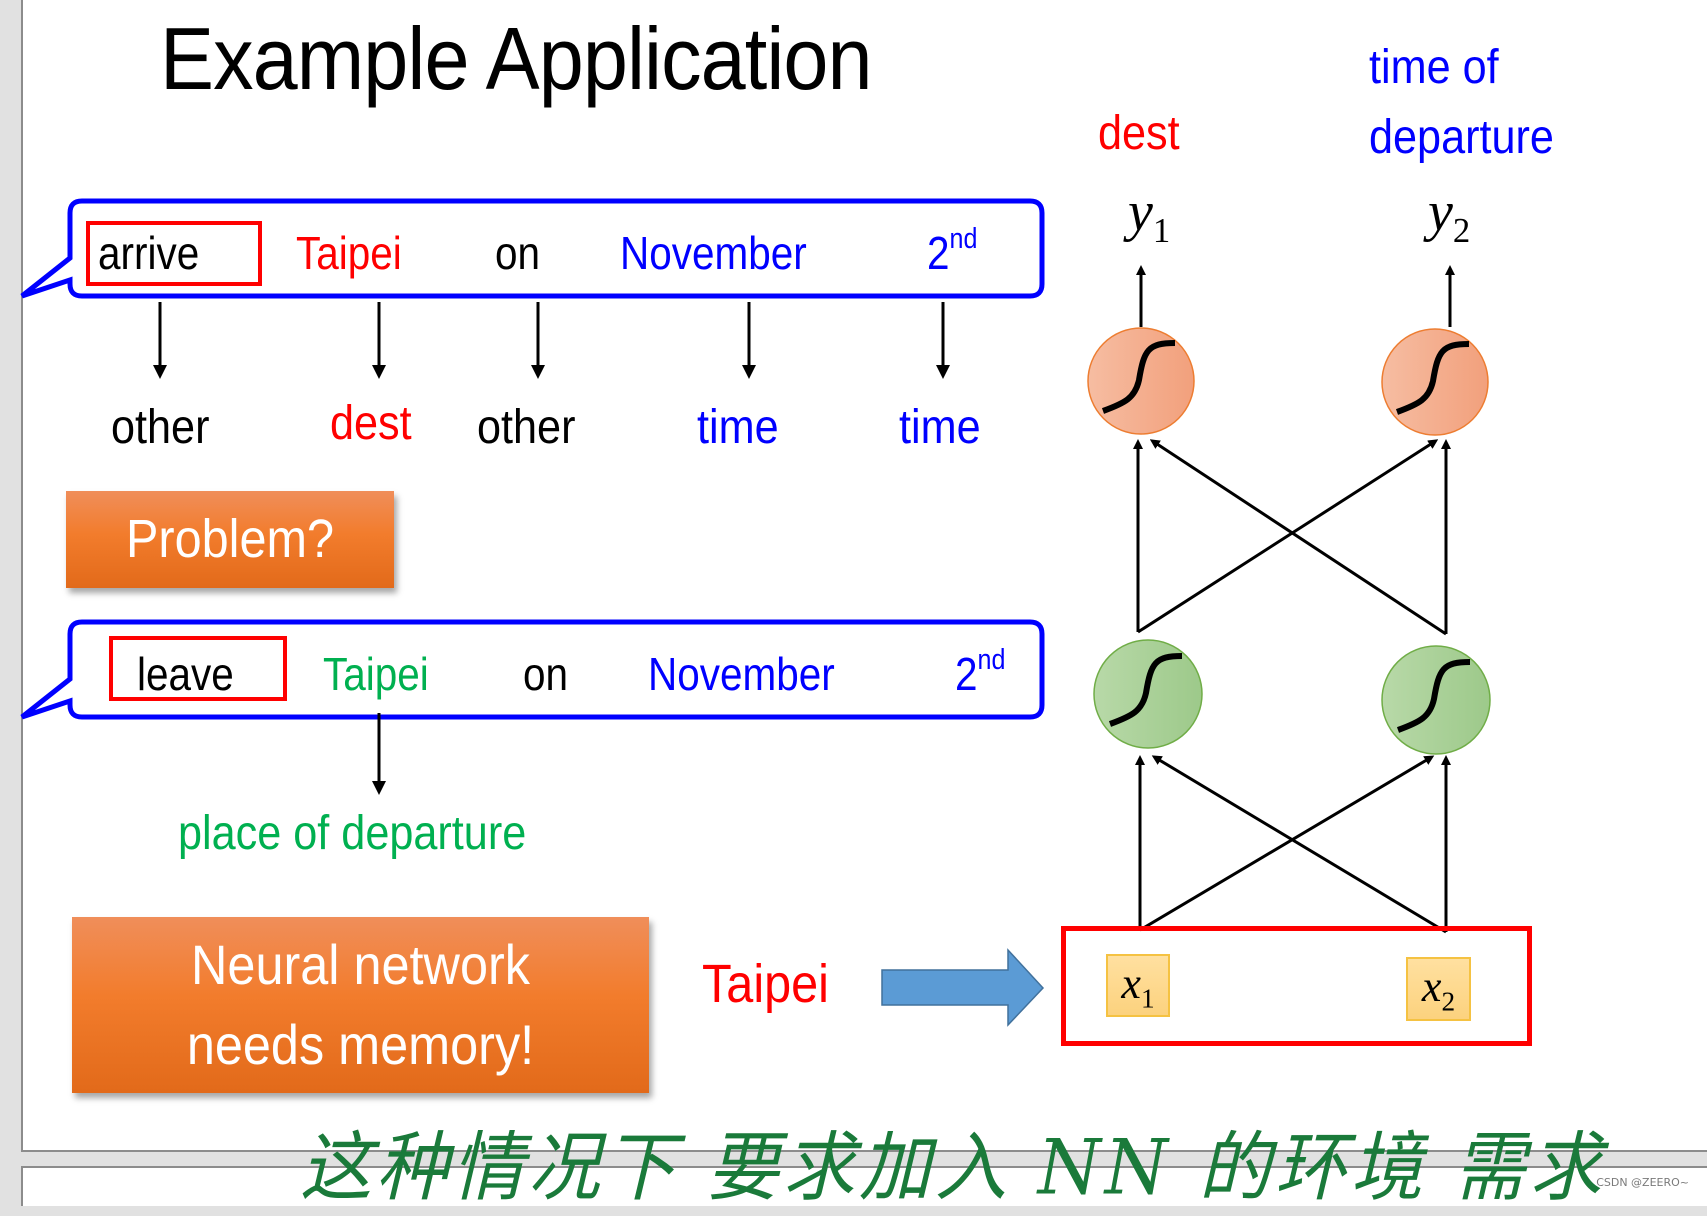 This screenshot has height=1216, width=1707. Describe the element at coordinates (980, 671) in the screenshot. I see `word-2nd-2: 2nd` at that location.